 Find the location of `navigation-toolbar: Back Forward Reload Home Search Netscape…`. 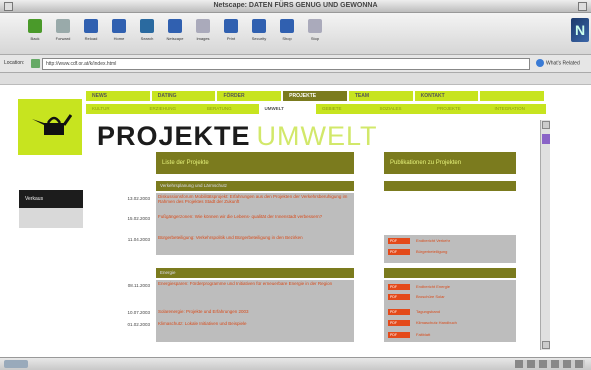

navigation-toolbar: Back Forward Reload Home Search Netscape… is located at coordinates (295, 34).